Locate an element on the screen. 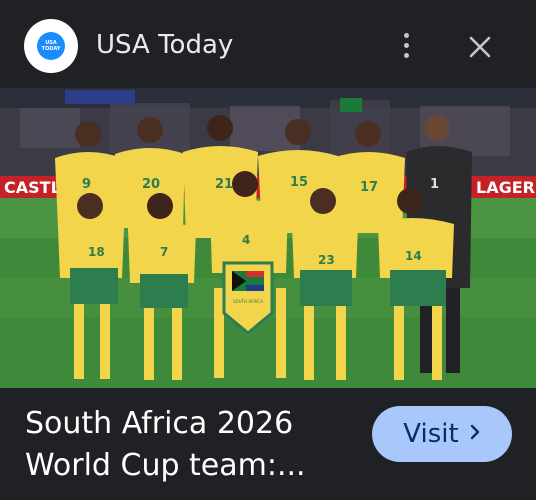 The image size is (536, 500). banner-right: LAGER is located at coordinates (505, 187).